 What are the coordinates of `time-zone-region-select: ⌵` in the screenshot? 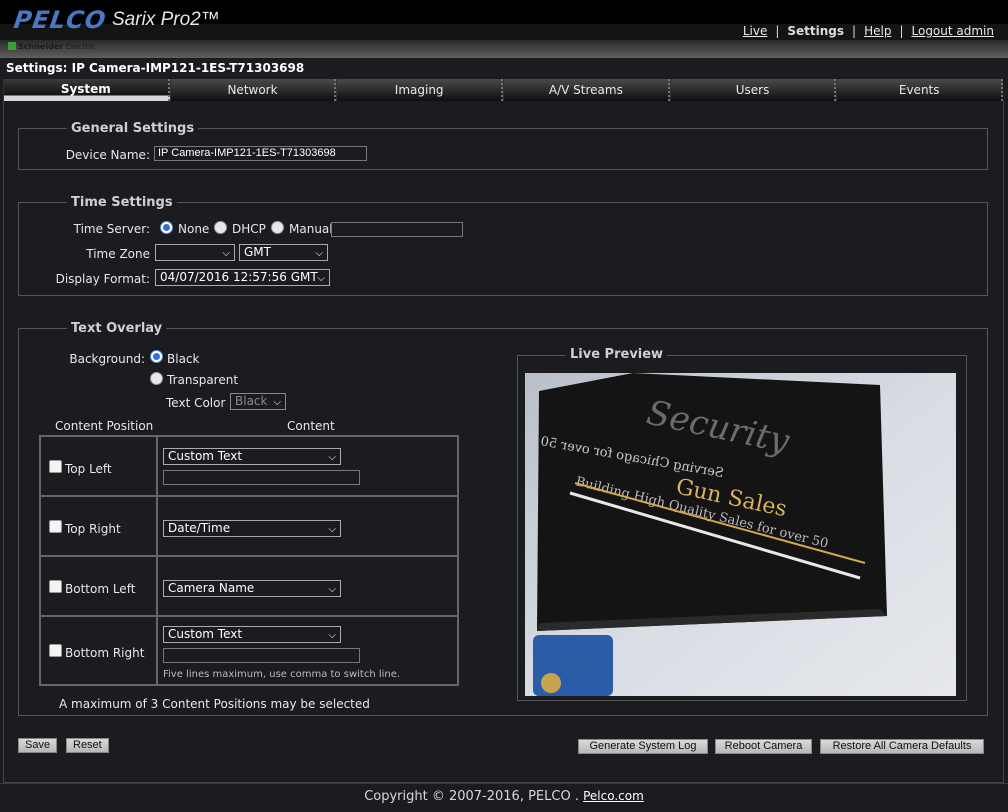 It's located at (195, 252).